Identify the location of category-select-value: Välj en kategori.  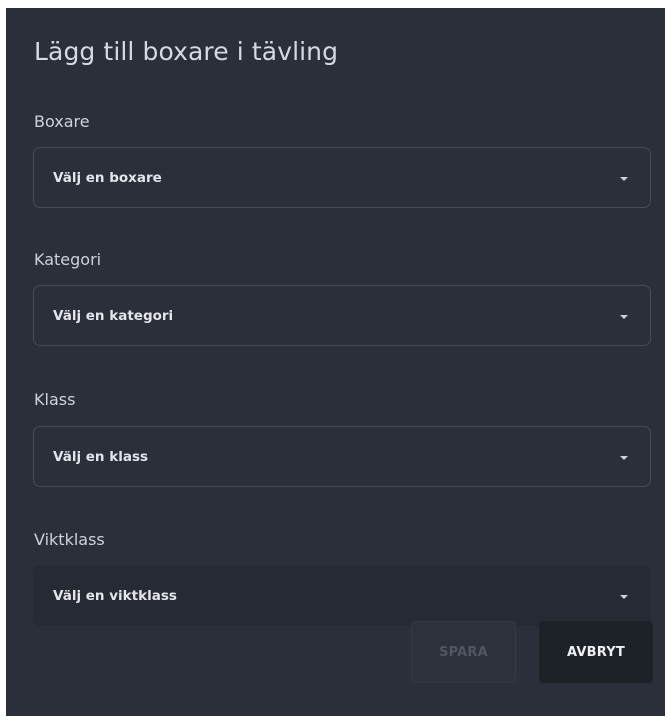
(113, 315).